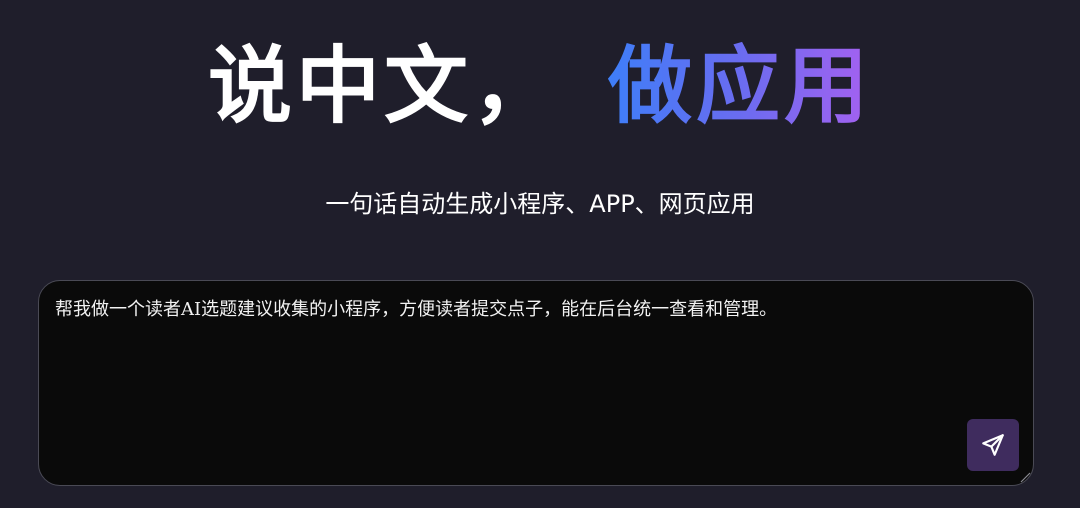 The width and height of the screenshot is (1080, 508). I want to click on resize-handle-icon, so click(1024, 476).